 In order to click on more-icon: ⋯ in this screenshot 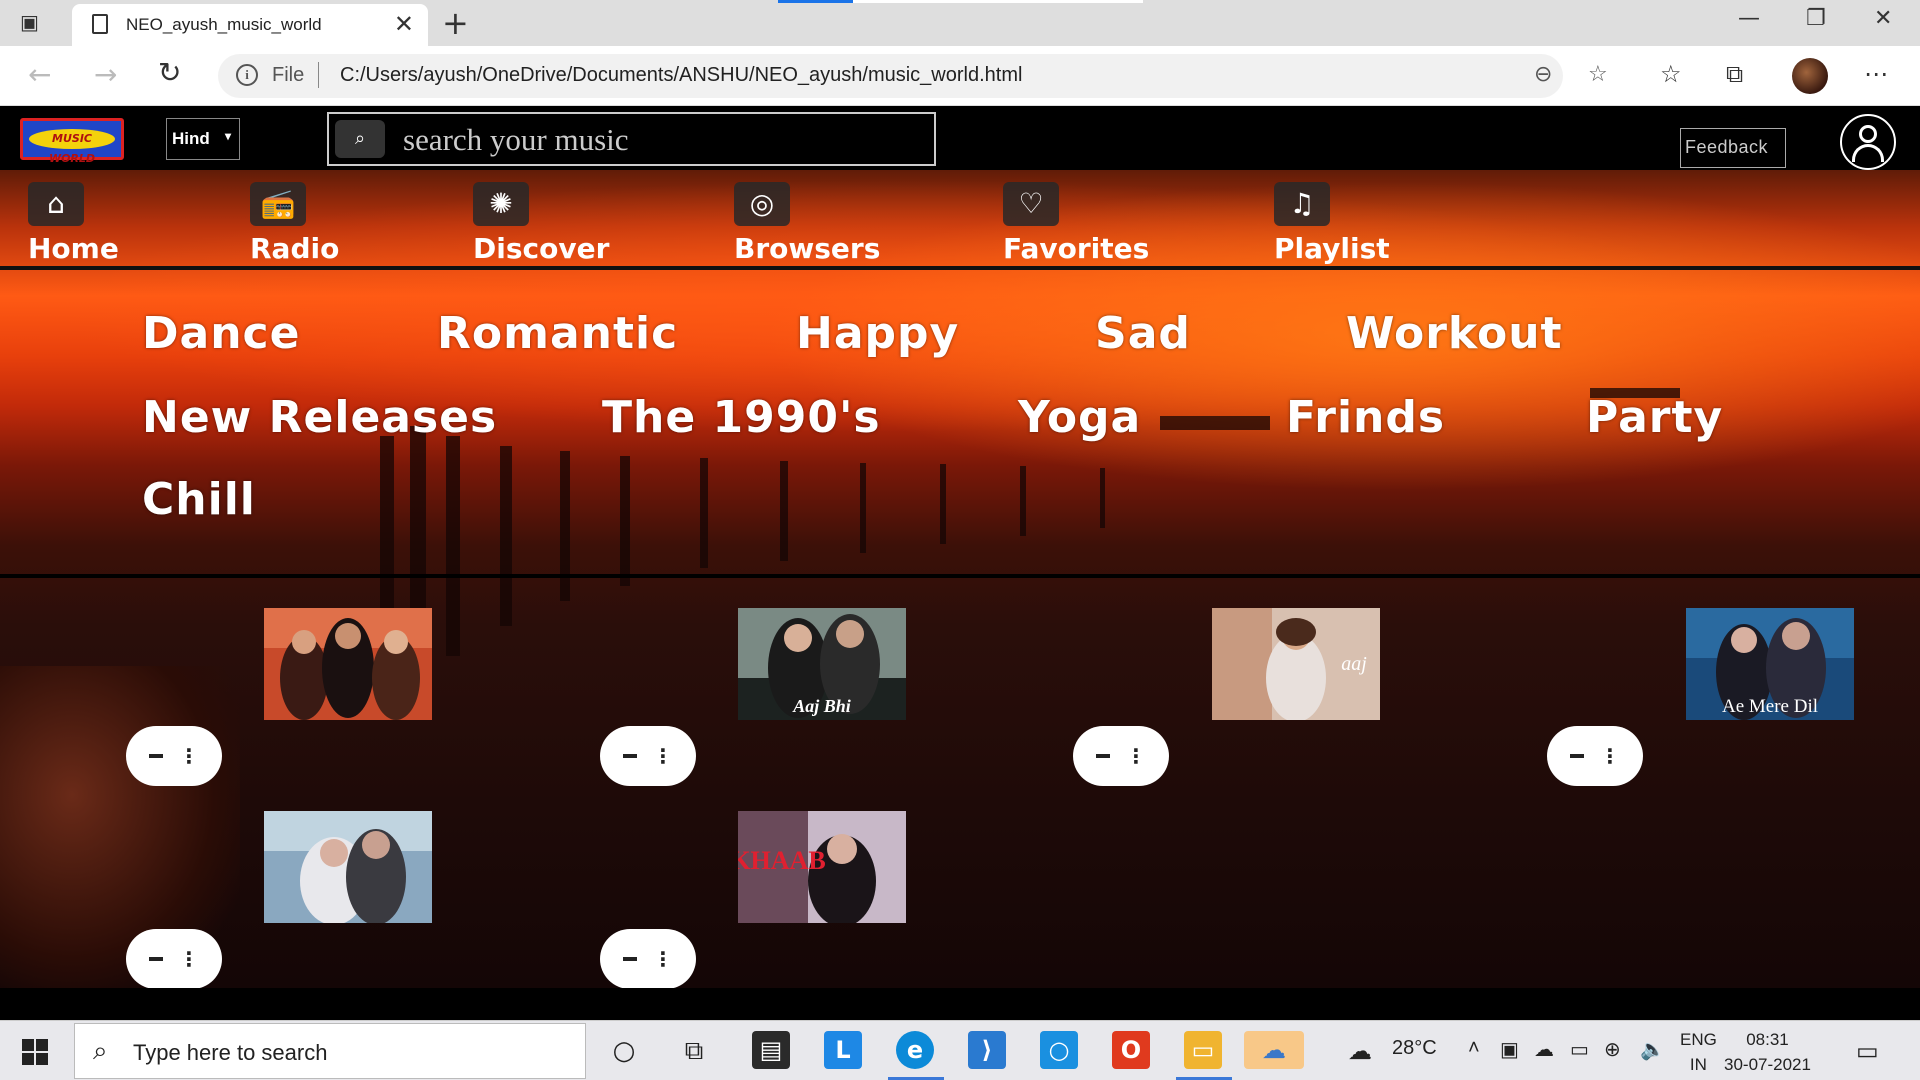, I will do `click(1876, 74)`.